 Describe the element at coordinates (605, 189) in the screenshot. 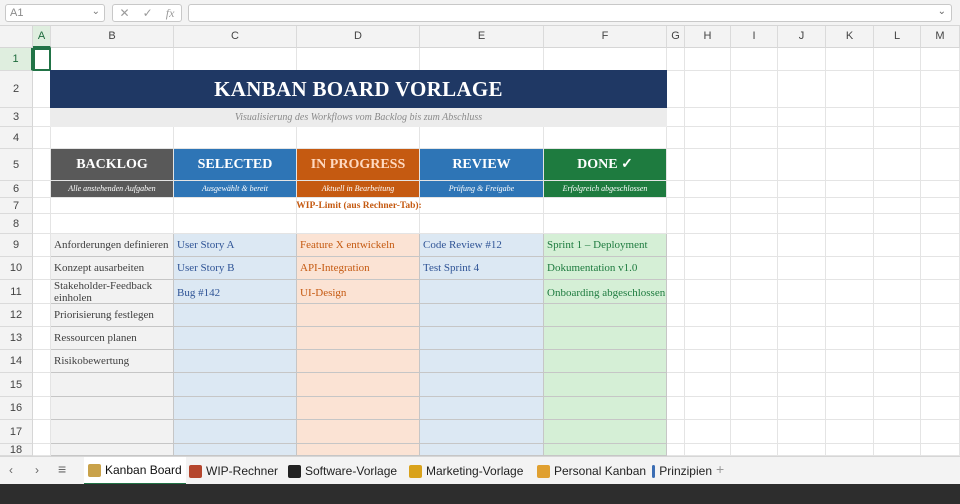

I see `lane-description-4: Erfolgreich abgeschlossen` at that location.